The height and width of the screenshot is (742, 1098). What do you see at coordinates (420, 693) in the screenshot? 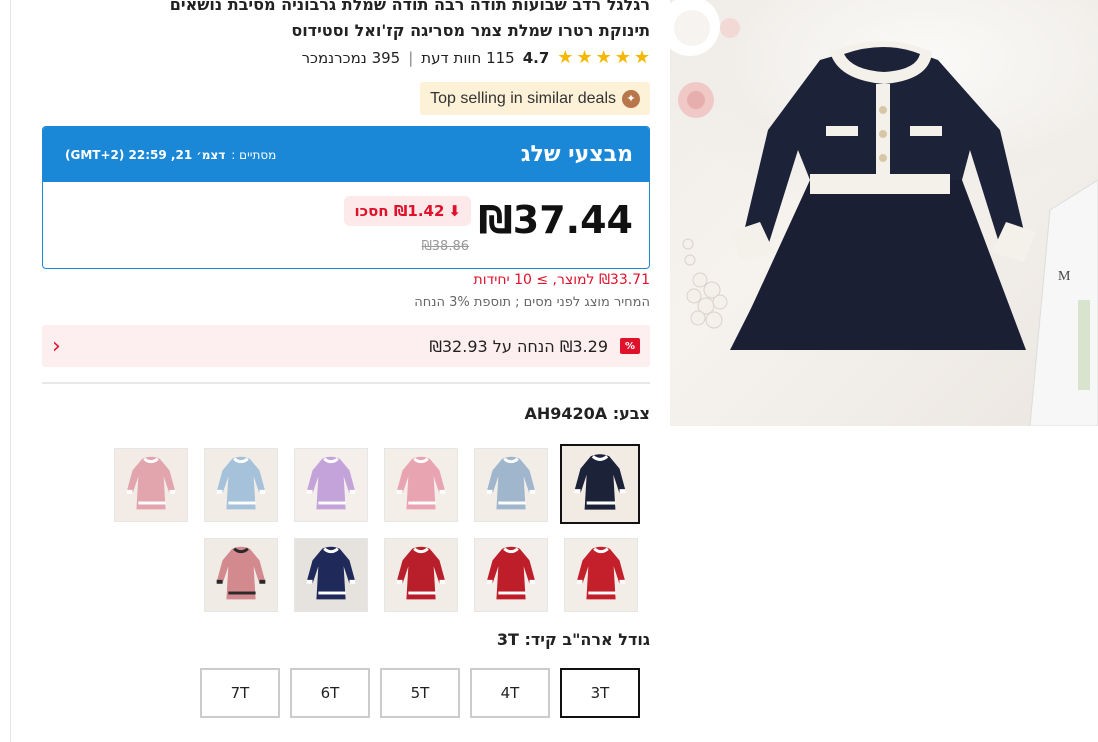
I see `size-option-5T: 5T` at bounding box center [420, 693].